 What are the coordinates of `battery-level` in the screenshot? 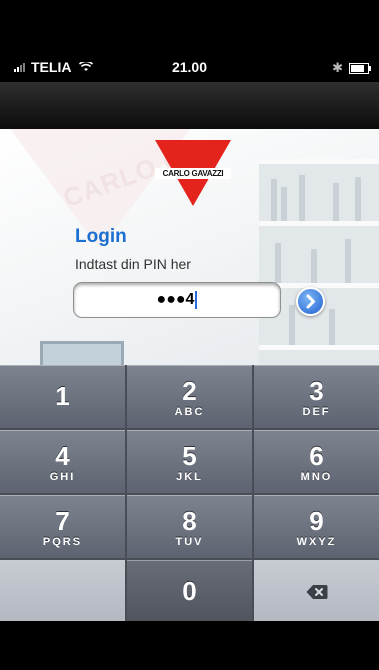 It's located at (357, 68).